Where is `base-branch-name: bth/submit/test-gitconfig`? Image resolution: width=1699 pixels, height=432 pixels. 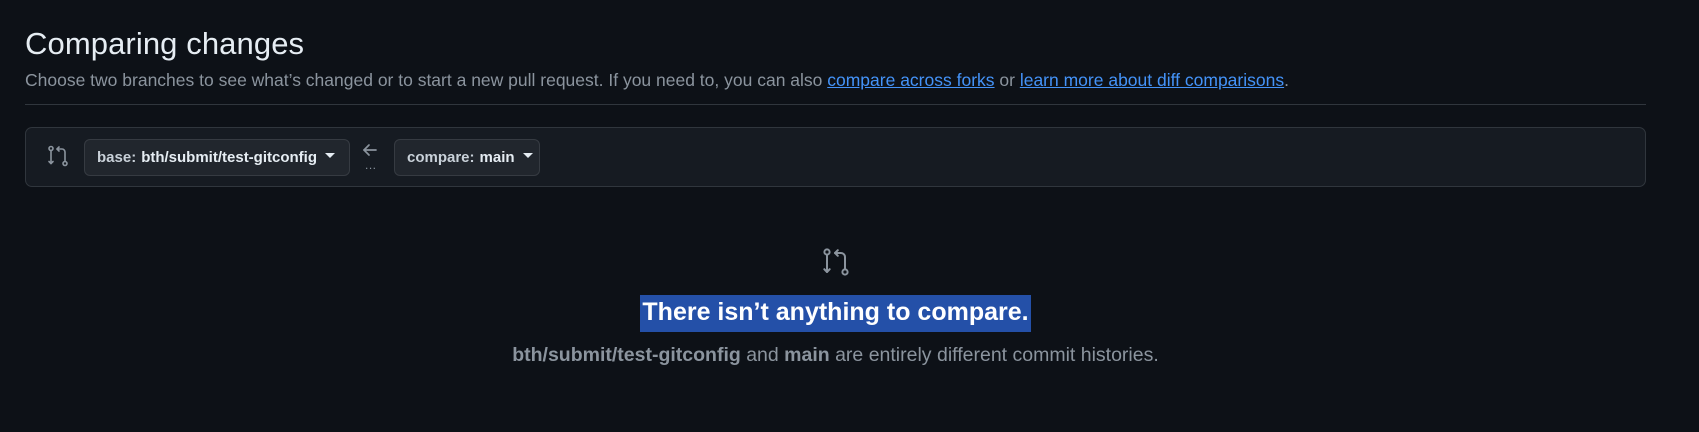
base-branch-name: bth/submit/test-gitconfig is located at coordinates (229, 157).